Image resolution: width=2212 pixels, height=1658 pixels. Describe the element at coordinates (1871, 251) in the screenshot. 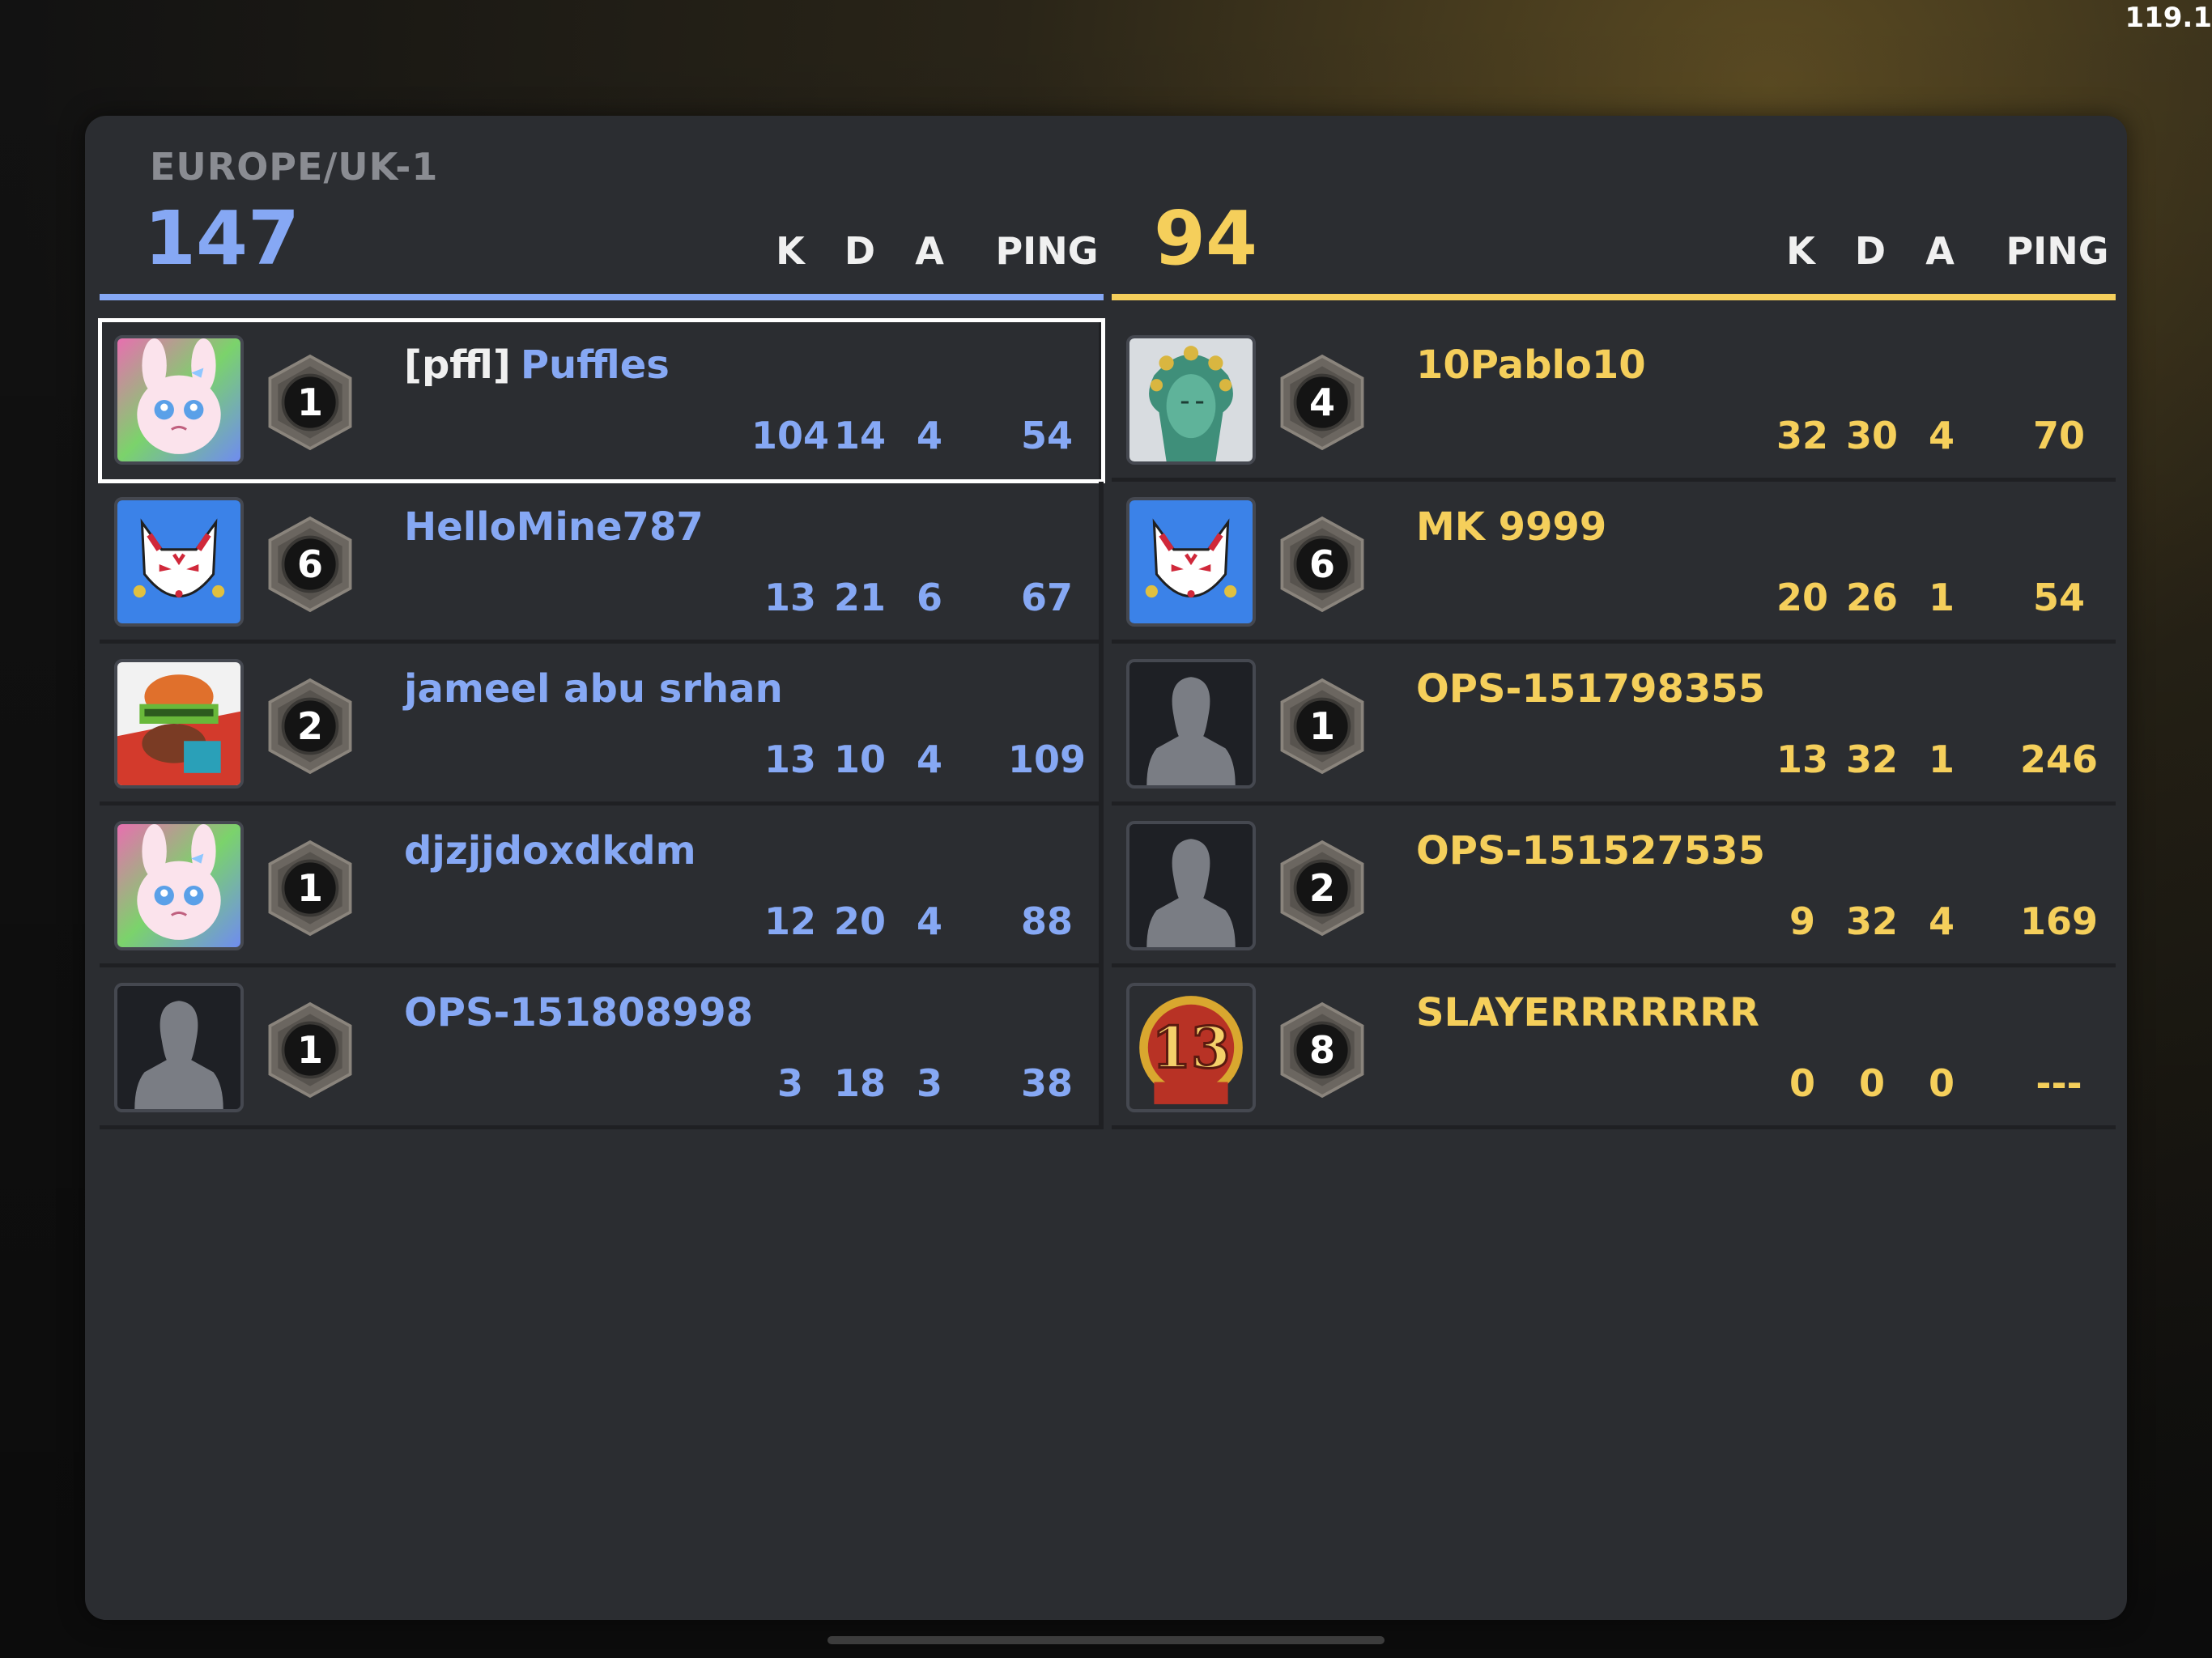

I see `deaths-header: D` at that location.